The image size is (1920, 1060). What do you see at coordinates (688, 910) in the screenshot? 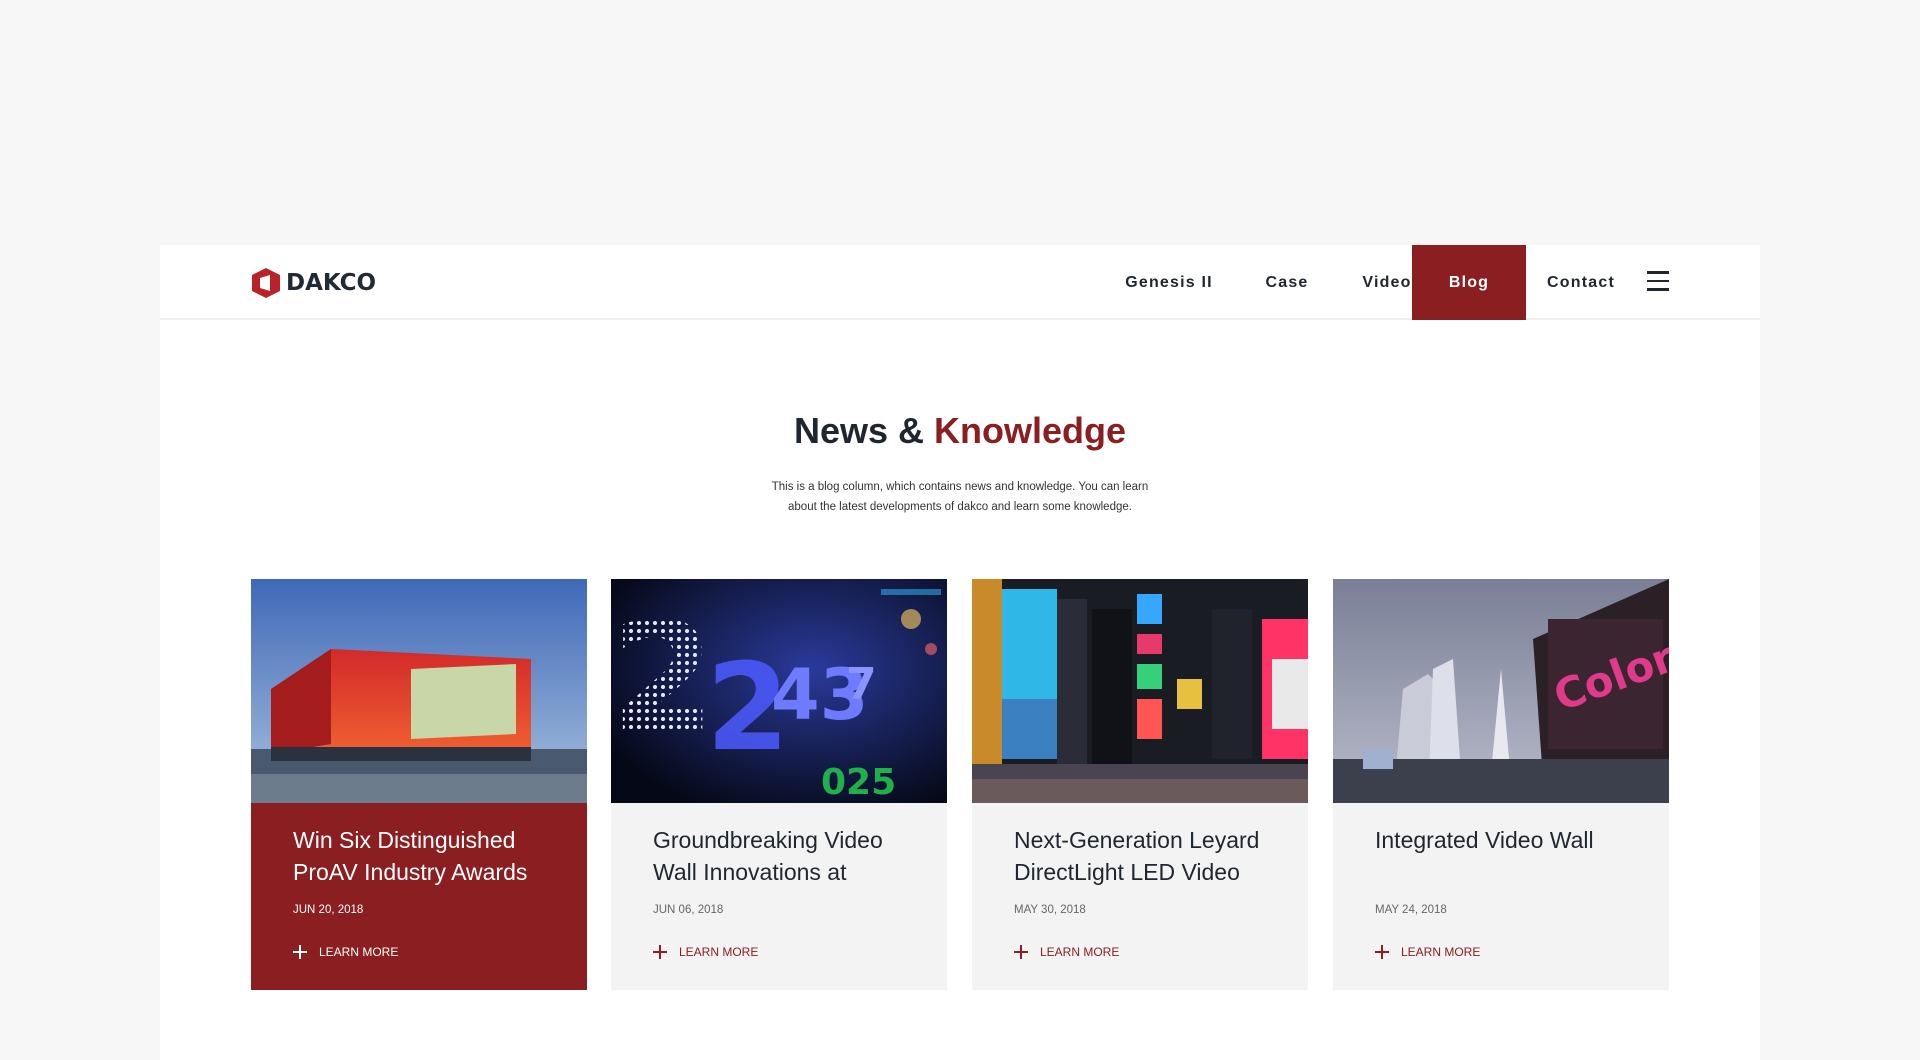
I see `card-date: JUN 06, 2018` at bounding box center [688, 910].